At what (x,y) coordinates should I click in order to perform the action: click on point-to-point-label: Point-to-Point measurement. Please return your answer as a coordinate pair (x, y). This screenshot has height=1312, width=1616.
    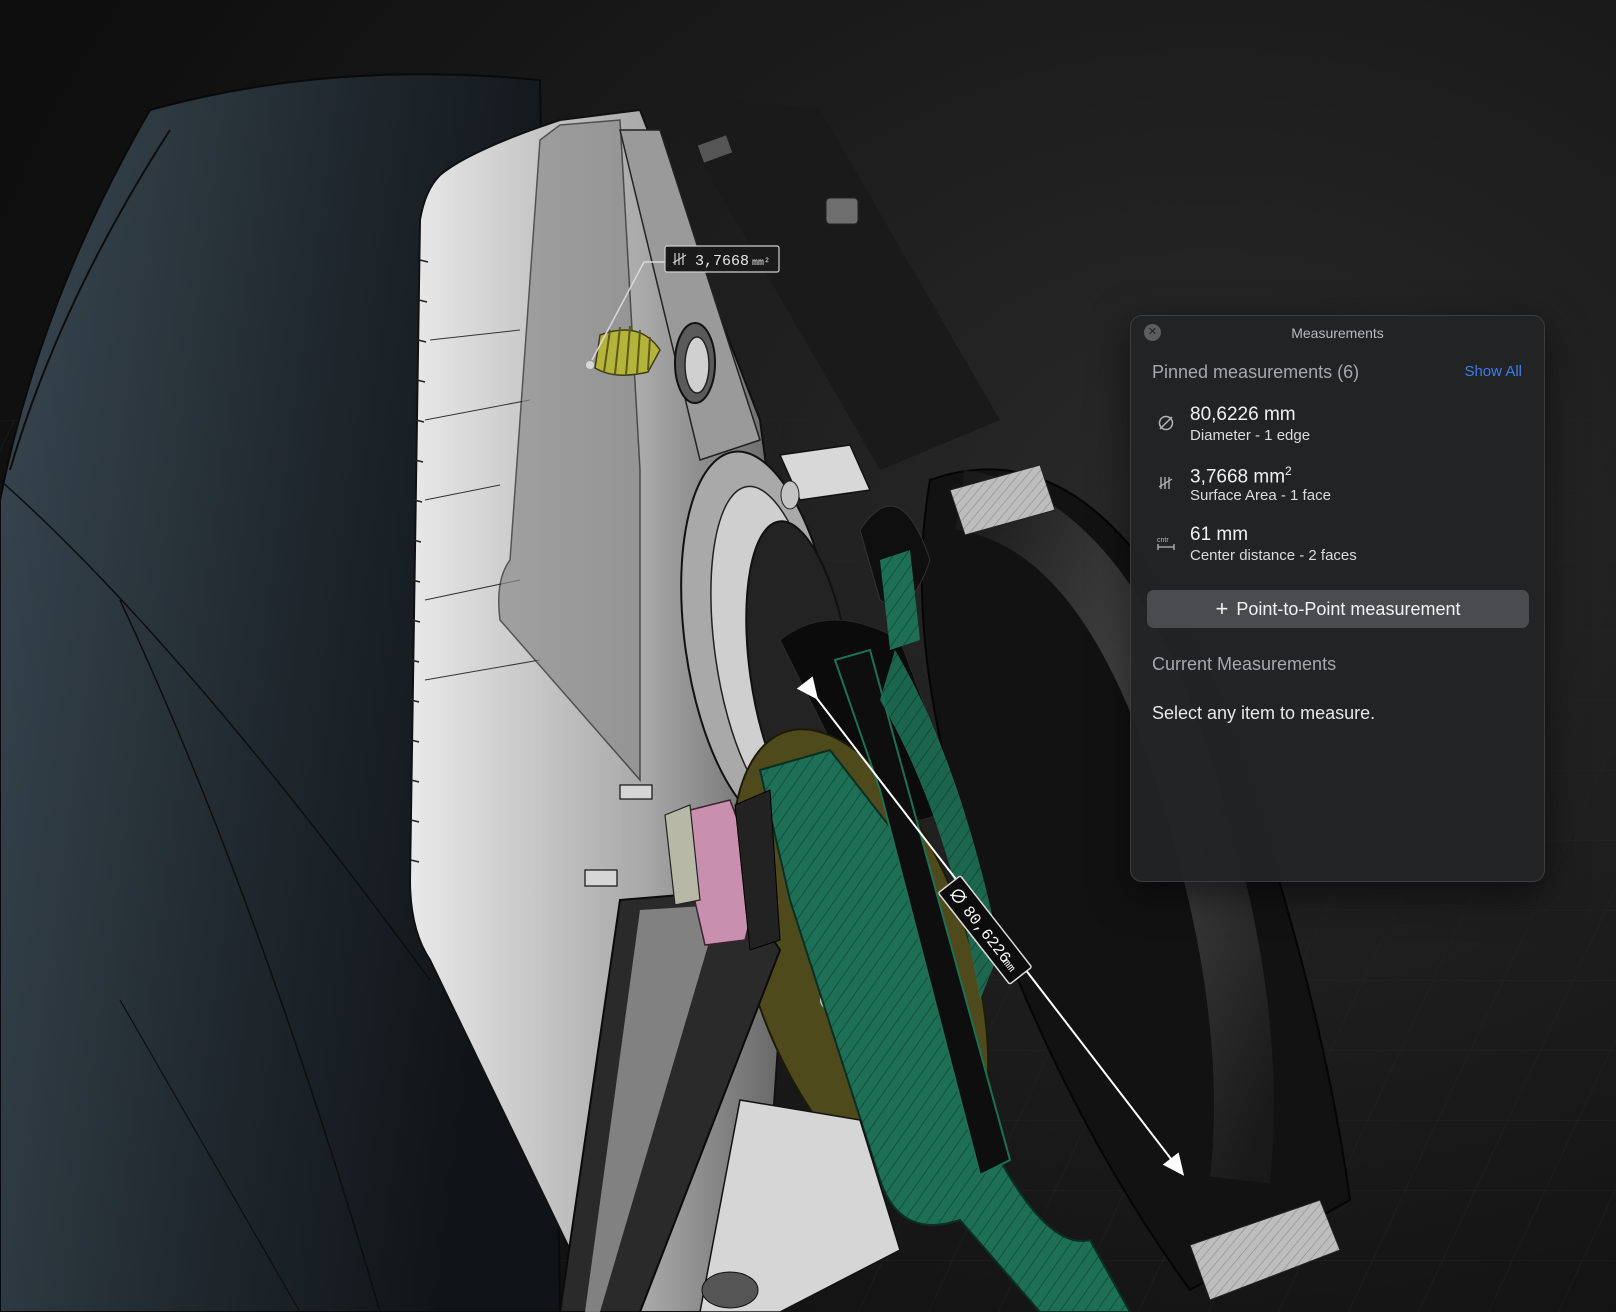
    Looking at the image, I should click on (1348, 608).